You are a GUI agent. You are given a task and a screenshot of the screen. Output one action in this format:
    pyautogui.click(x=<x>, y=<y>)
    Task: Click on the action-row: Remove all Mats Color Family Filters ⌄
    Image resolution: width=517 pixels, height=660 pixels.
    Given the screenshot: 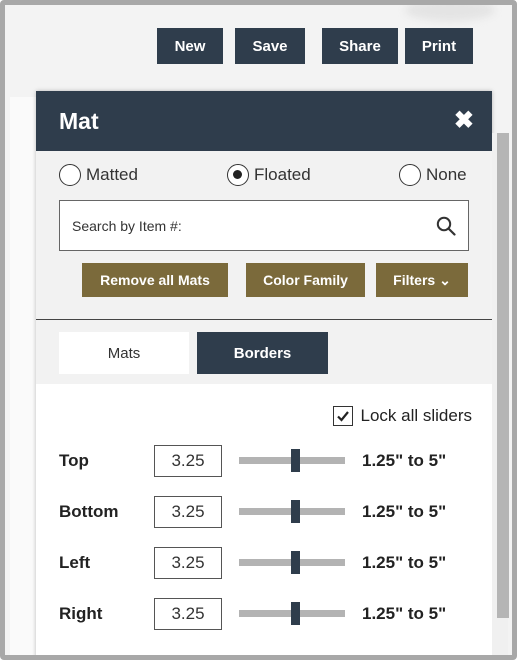 What is the action you would take?
    pyautogui.click(x=264, y=280)
    